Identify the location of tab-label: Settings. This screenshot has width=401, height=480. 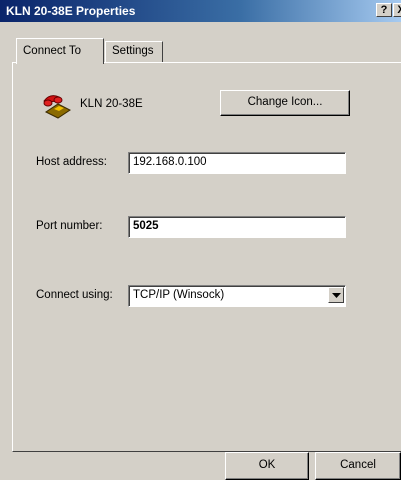
(133, 51).